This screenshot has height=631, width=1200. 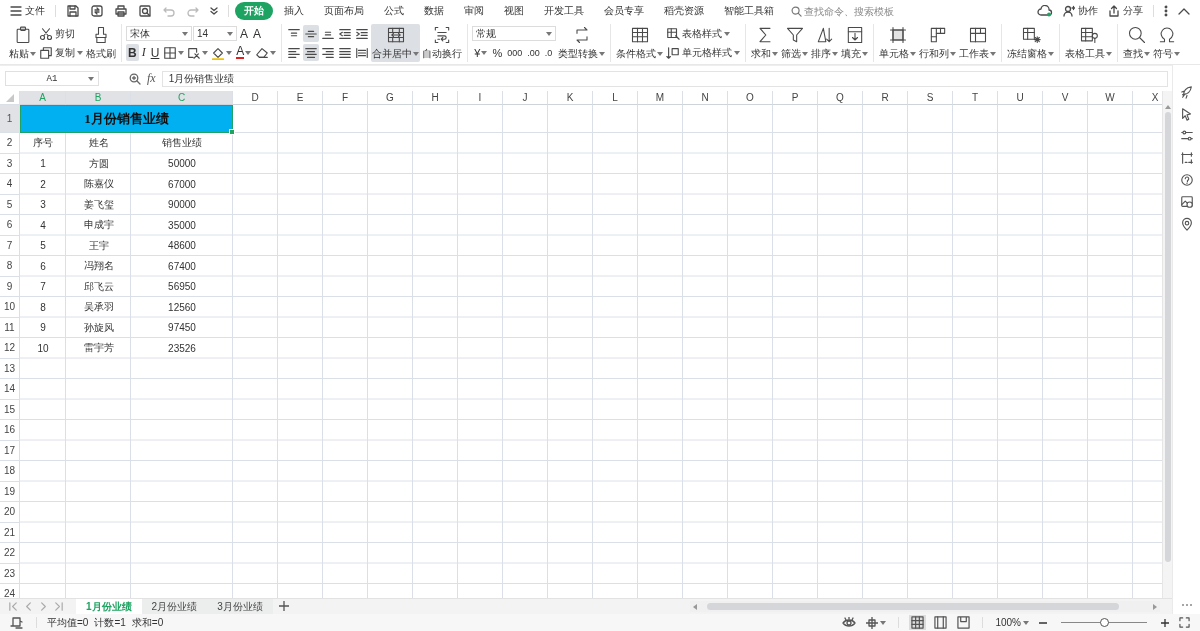 What do you see at coordinates (1186, 224) in the screenshot?
I see `location-button` at bounding box center [1186, 224].